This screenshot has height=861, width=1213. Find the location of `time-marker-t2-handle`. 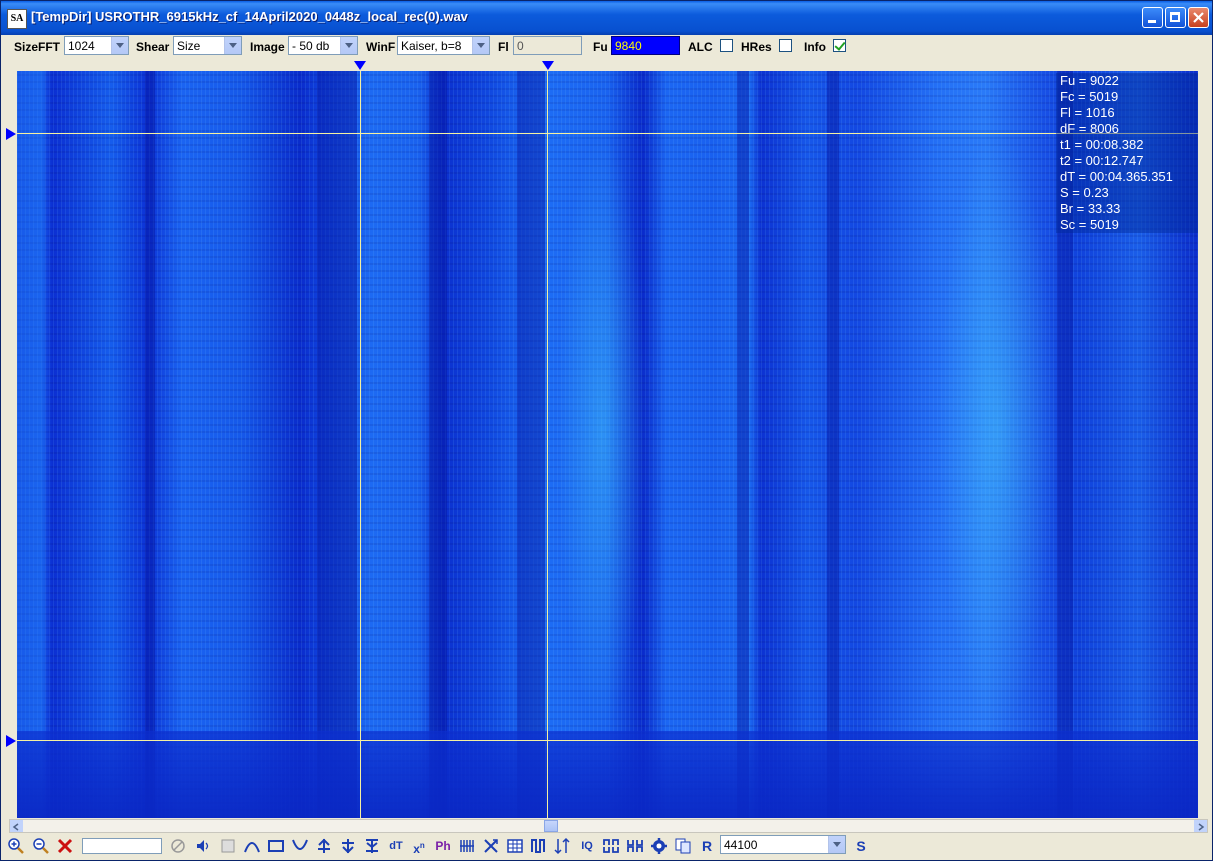

time-marker-t2-handle is located at coordinates (548, 65).